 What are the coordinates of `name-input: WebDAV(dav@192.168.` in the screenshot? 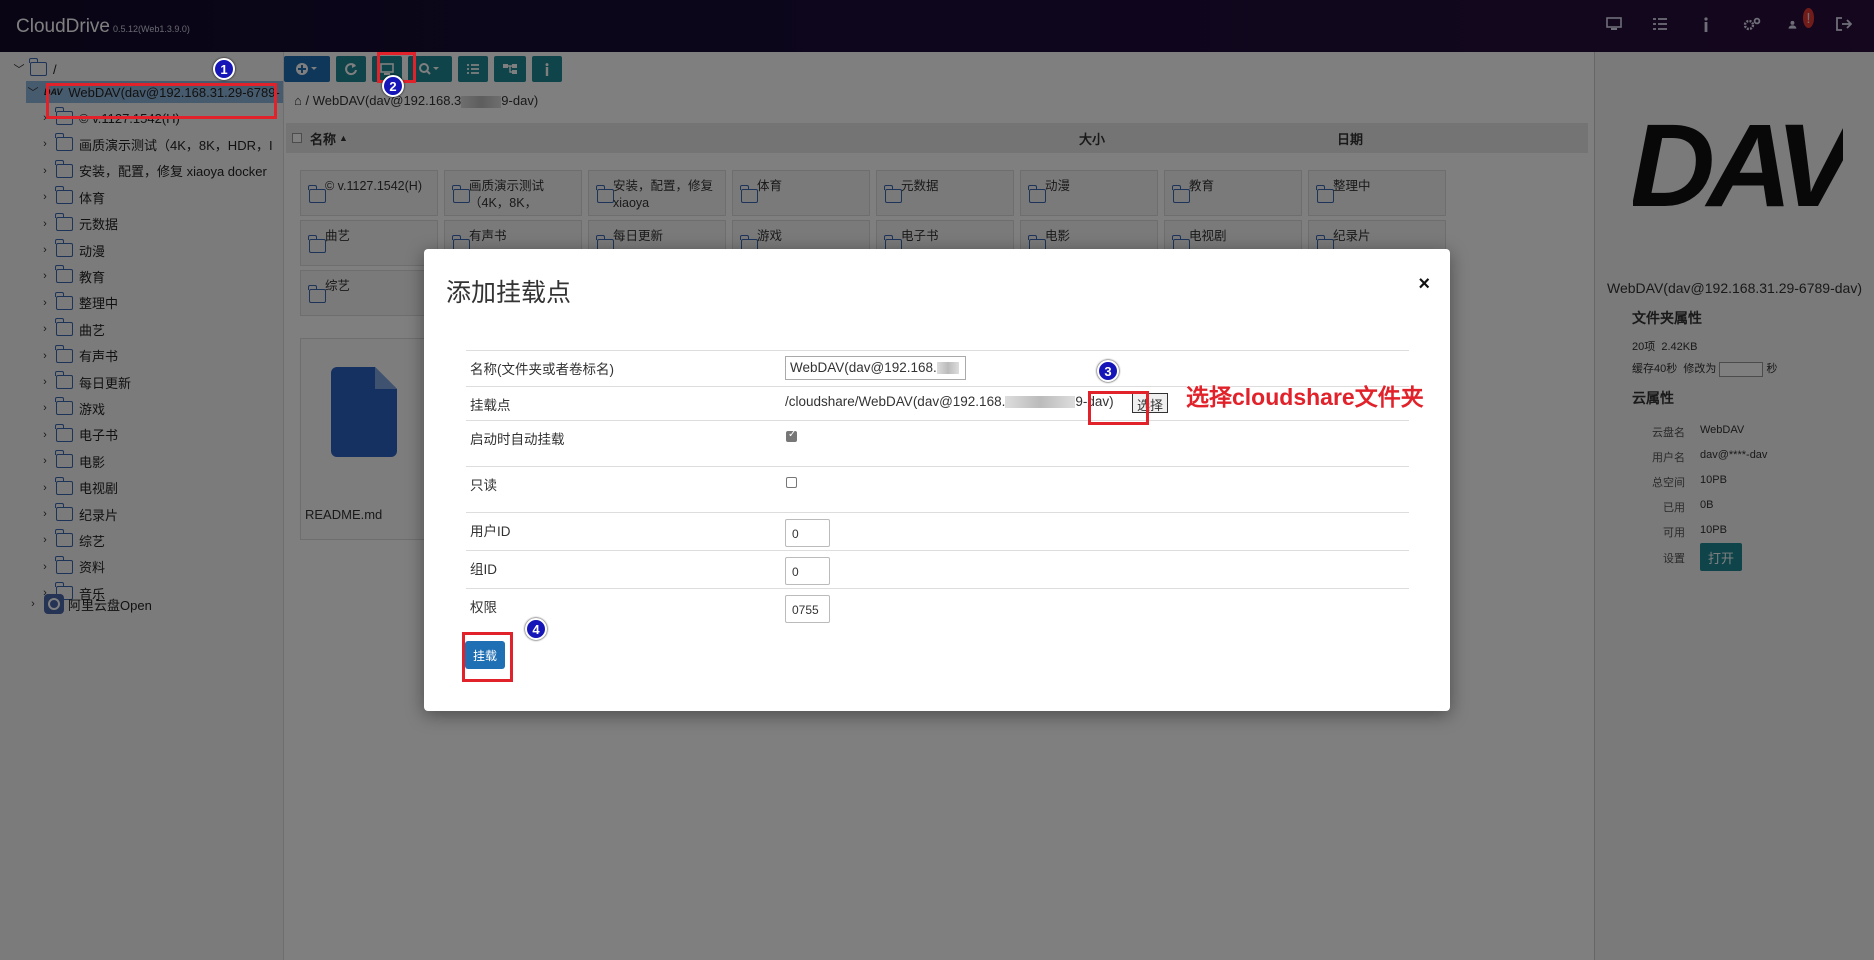 It's located at (875, 368).